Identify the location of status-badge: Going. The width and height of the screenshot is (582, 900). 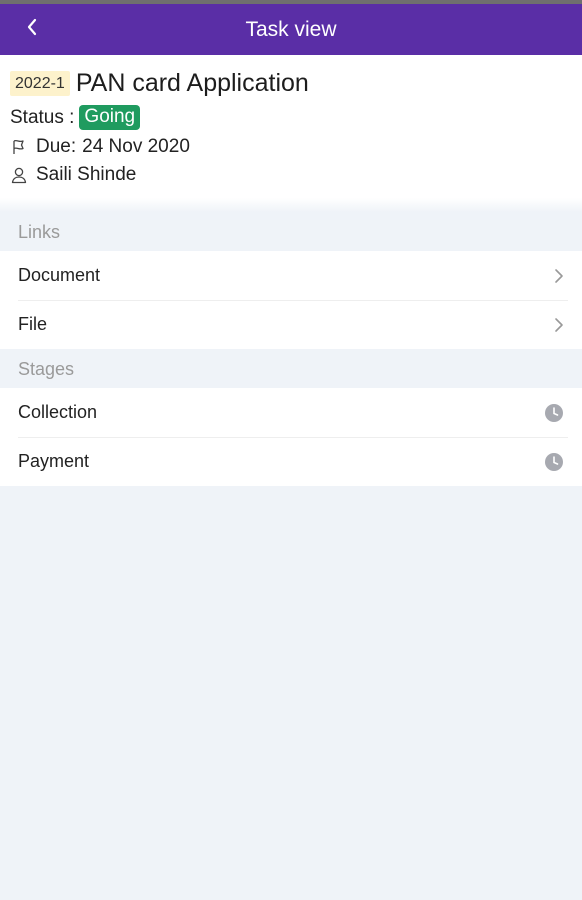
(110, 117).